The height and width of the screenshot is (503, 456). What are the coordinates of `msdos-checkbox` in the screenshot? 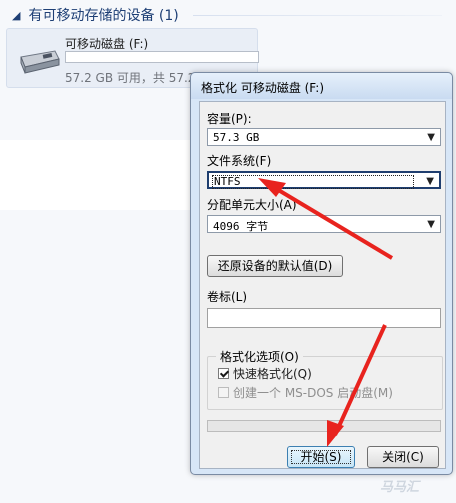 It's located at (223, 392).